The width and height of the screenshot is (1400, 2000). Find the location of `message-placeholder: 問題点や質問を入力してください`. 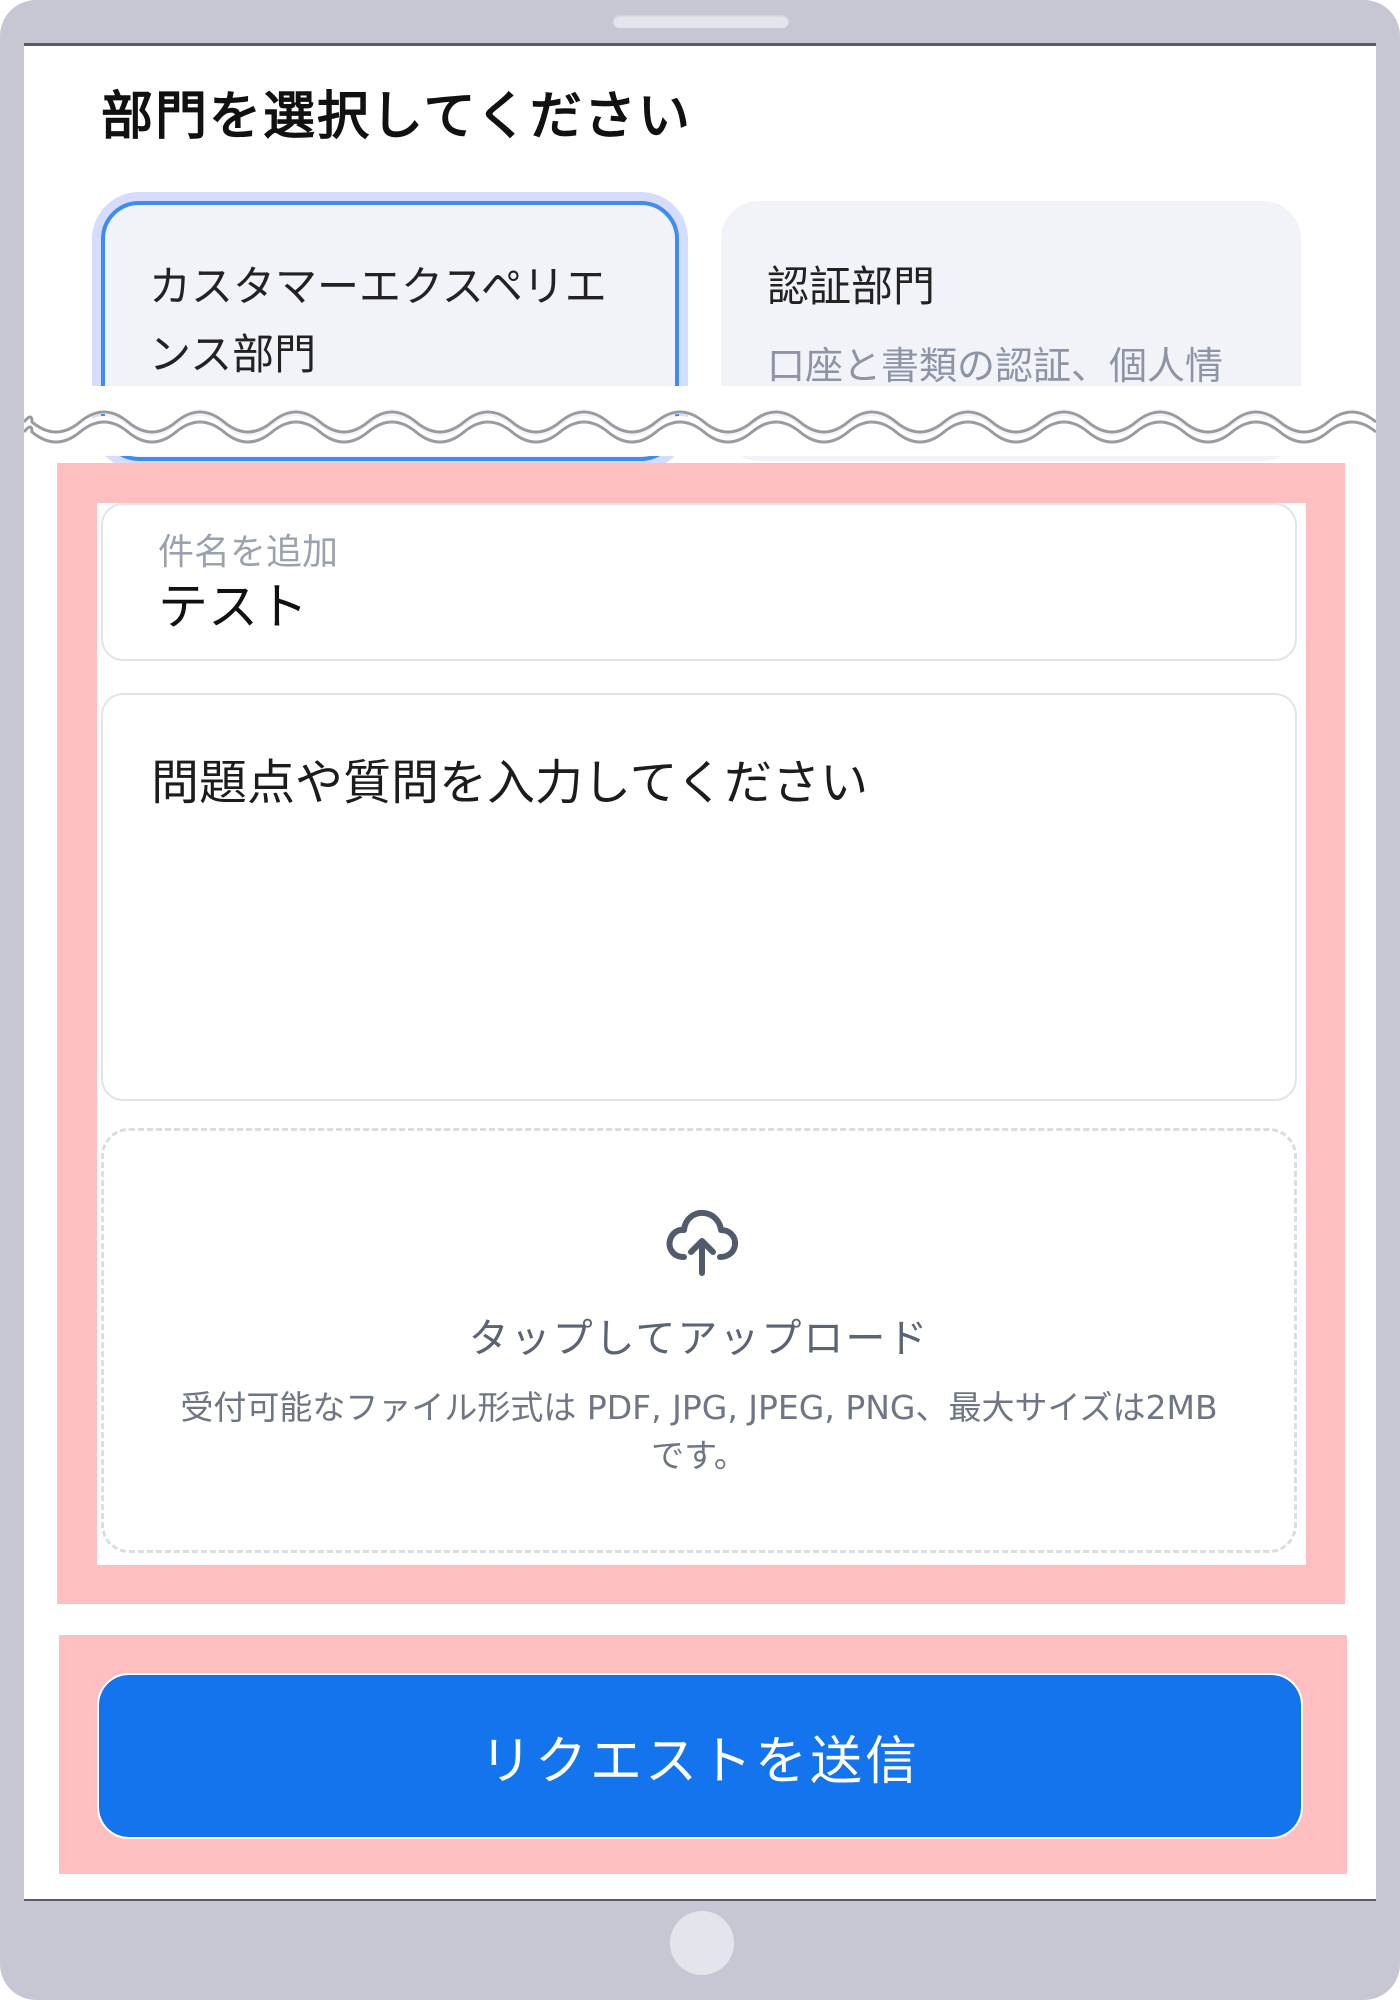

message-placeholder: 問題点や質問を入力してください is located at coordinates (510, 783).